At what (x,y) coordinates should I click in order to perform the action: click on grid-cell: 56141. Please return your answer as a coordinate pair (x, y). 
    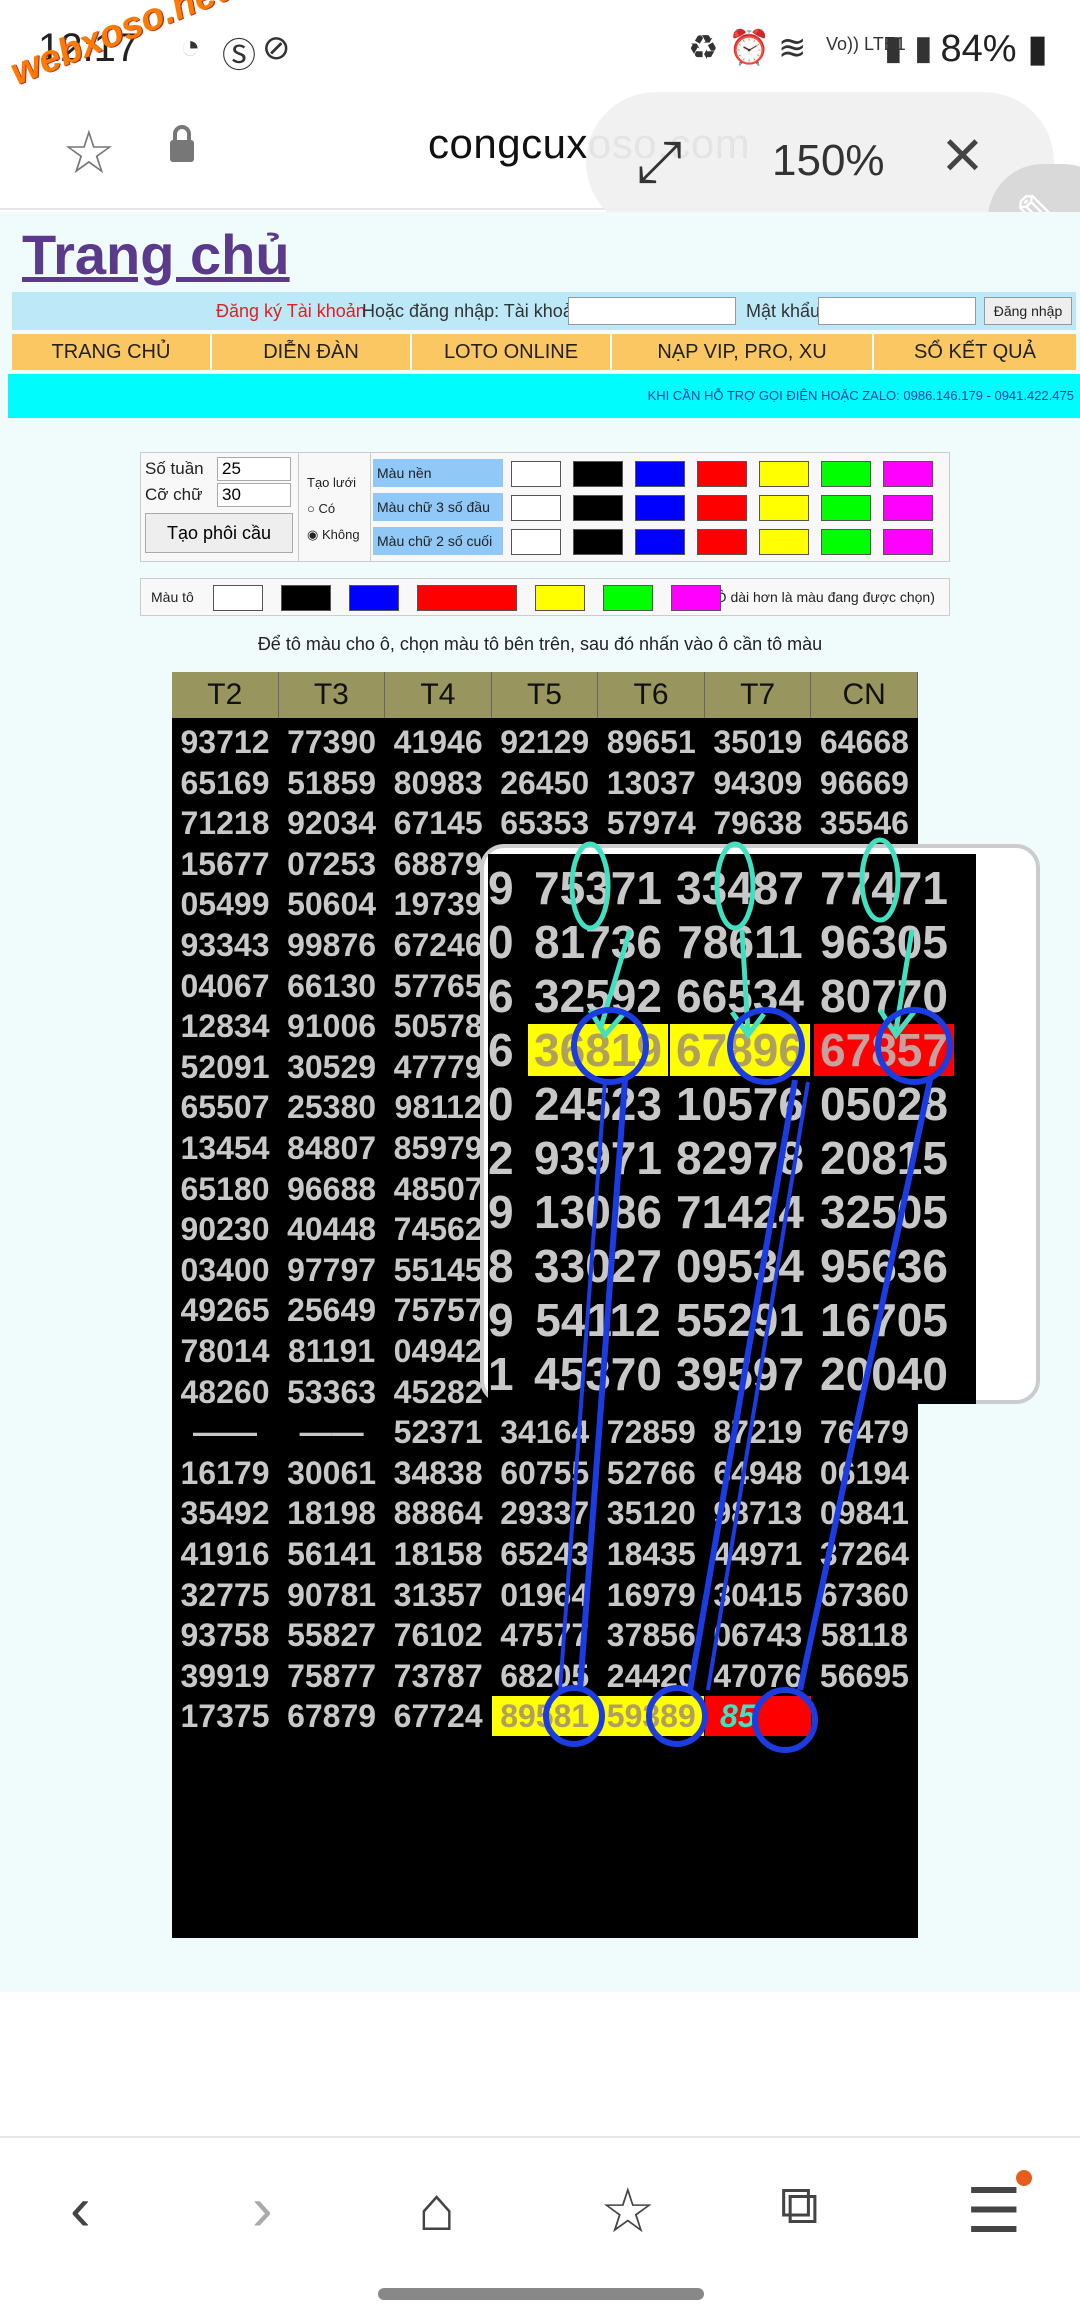
    Looking at the image, I should click on (332, 1554).